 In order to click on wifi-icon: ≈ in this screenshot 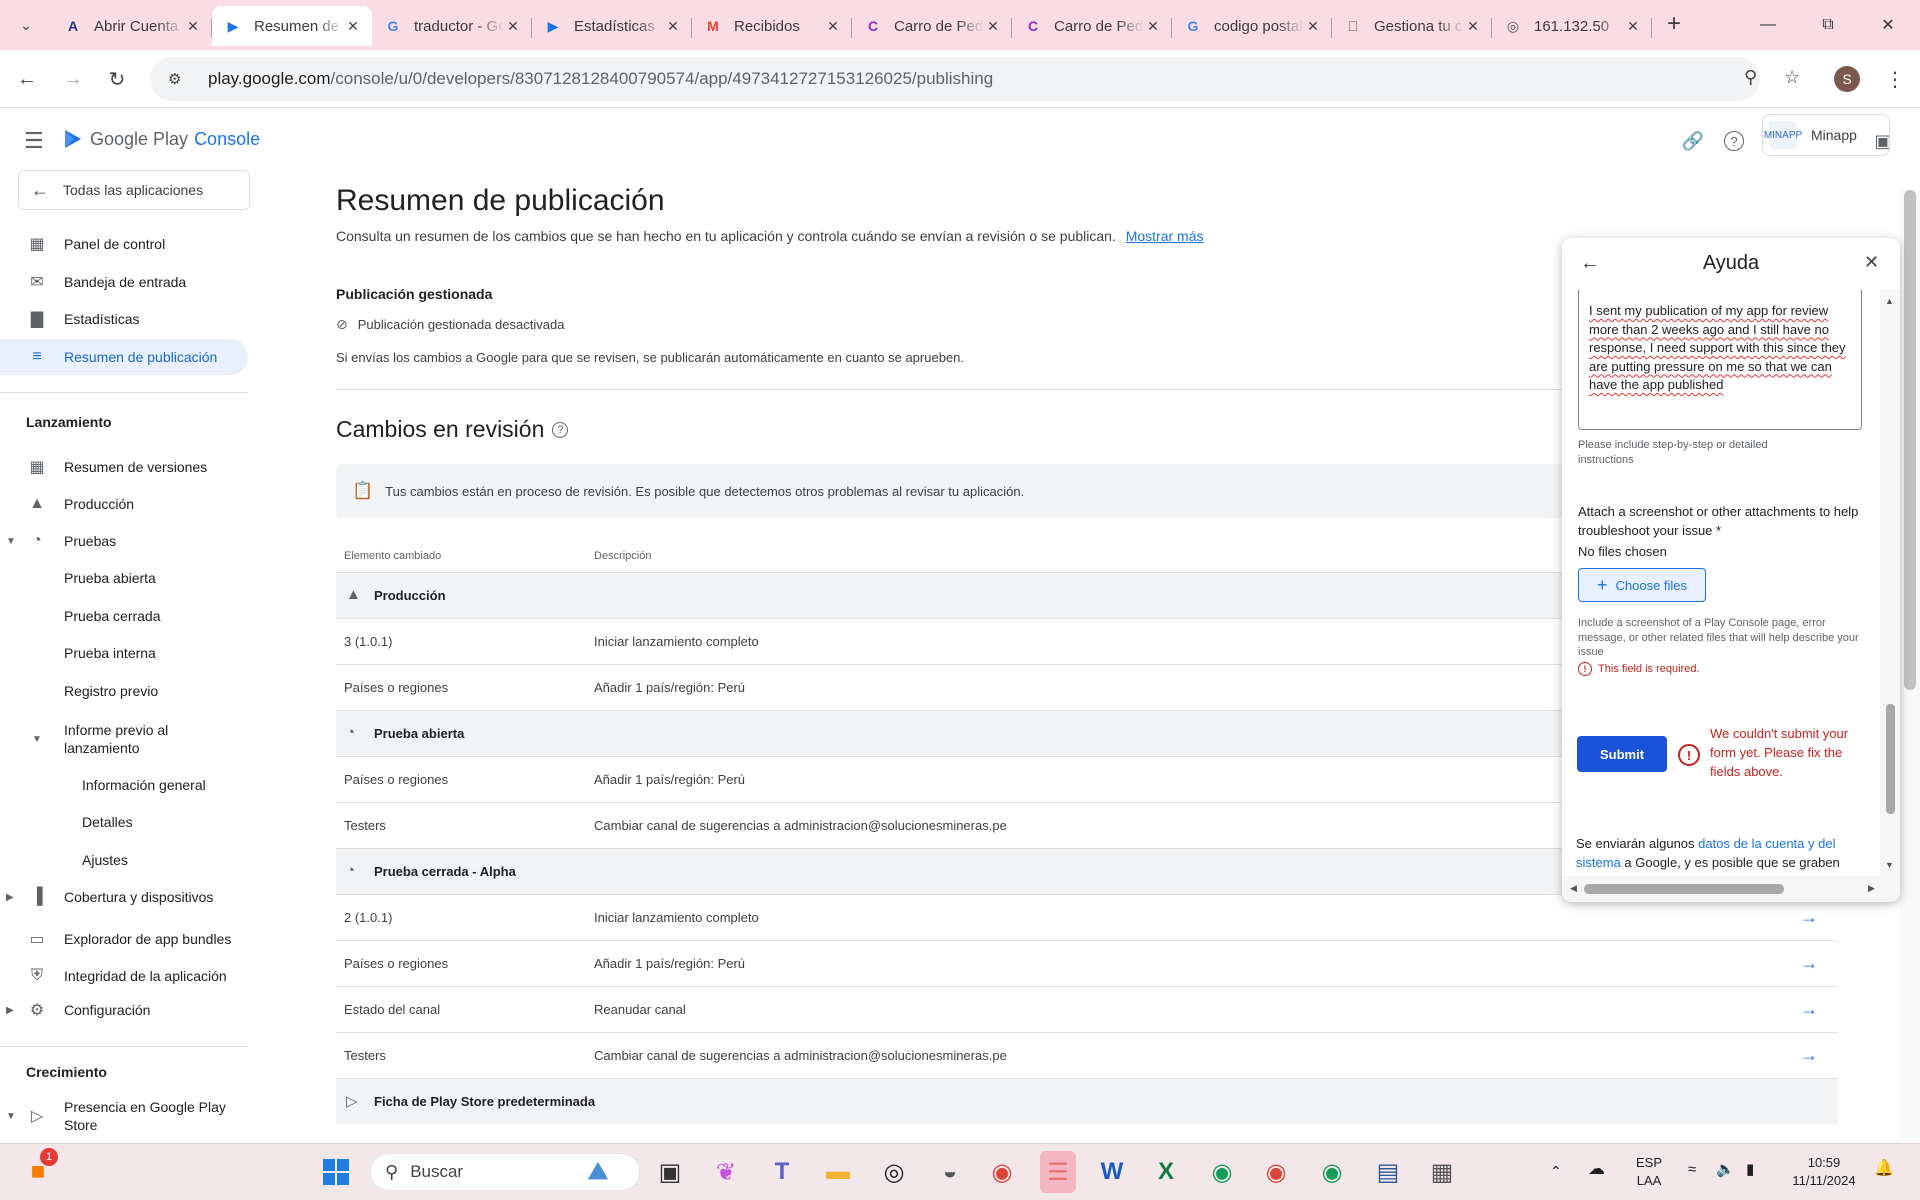, I will do `click(1692, 1170)`.